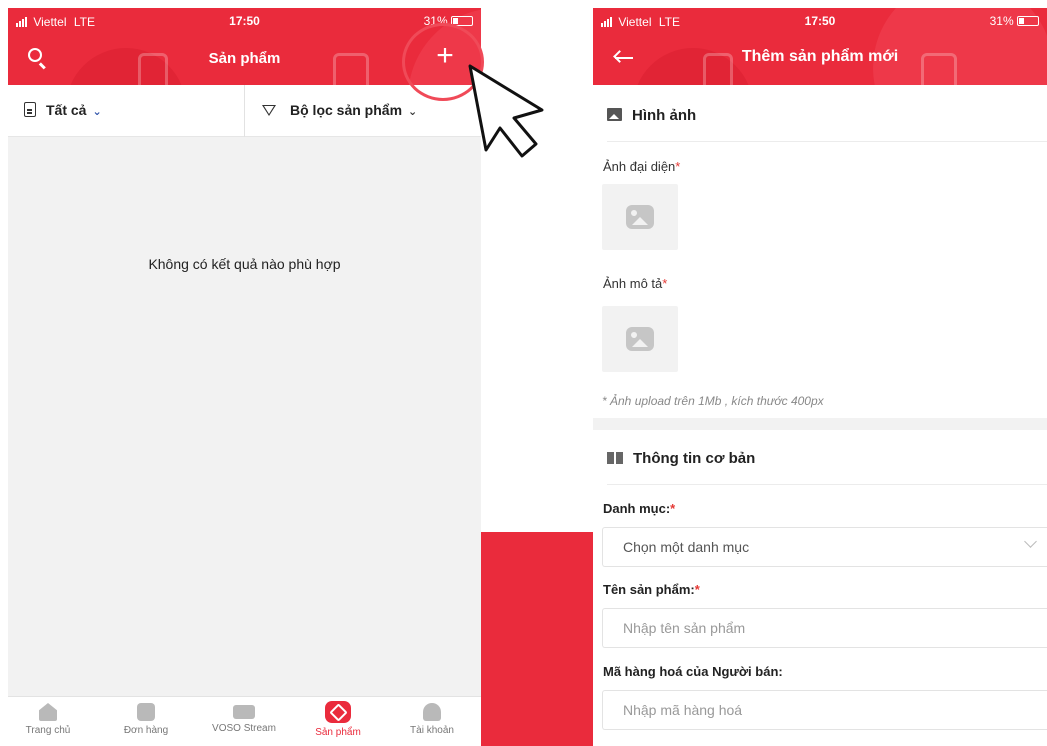 The height and width of the screenshot is (746, 1047). I want to click on product-filter-dropdown: Bộ lọc sản phẩm ⌄, so click(339, 110).